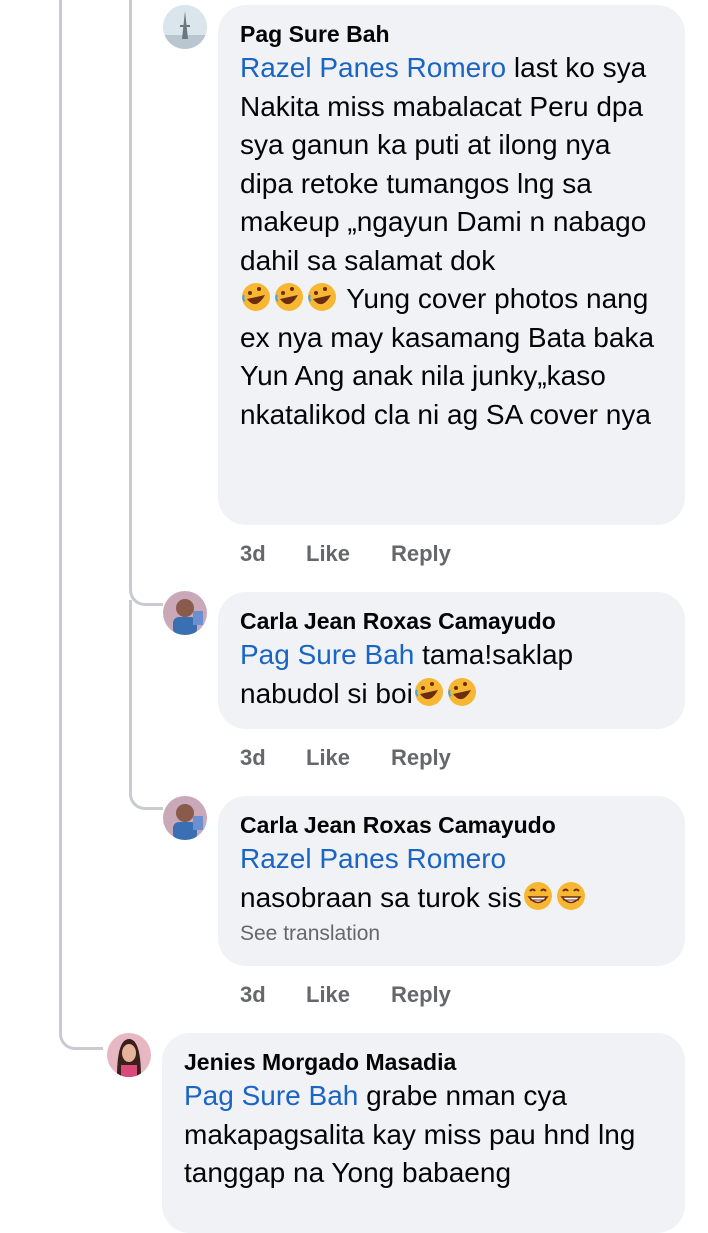  I want to click on comment-text: Razel Panes Romero nasobraan sa turok sis, so click(451, 878).